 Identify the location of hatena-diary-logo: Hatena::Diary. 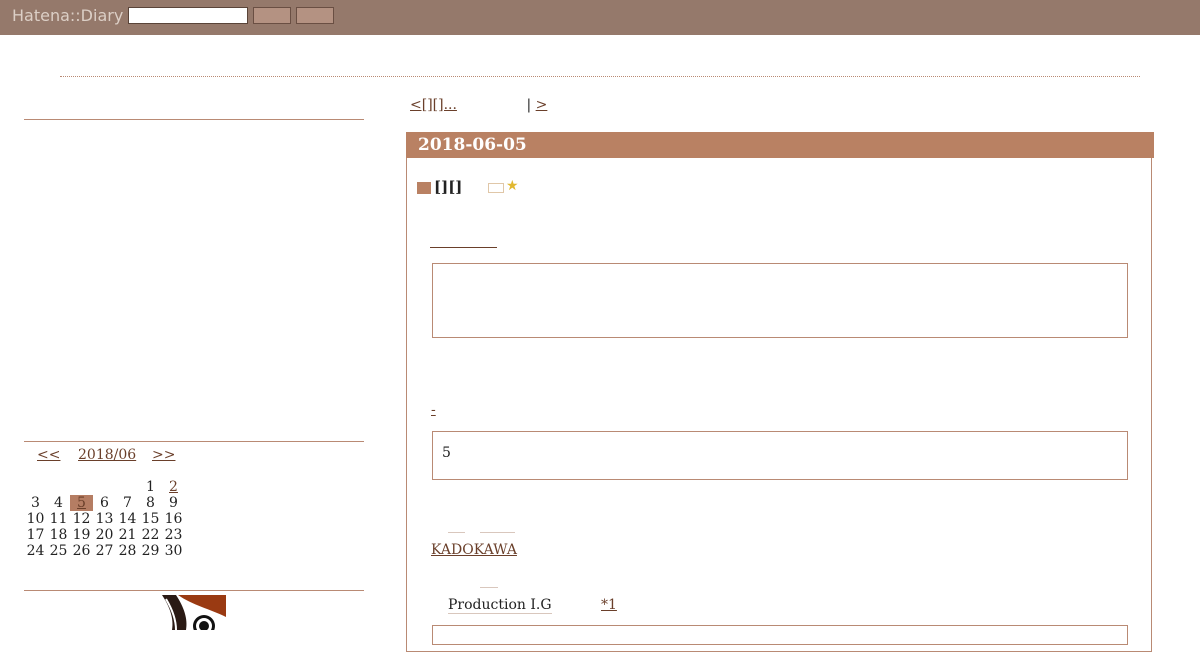
(67, 15).